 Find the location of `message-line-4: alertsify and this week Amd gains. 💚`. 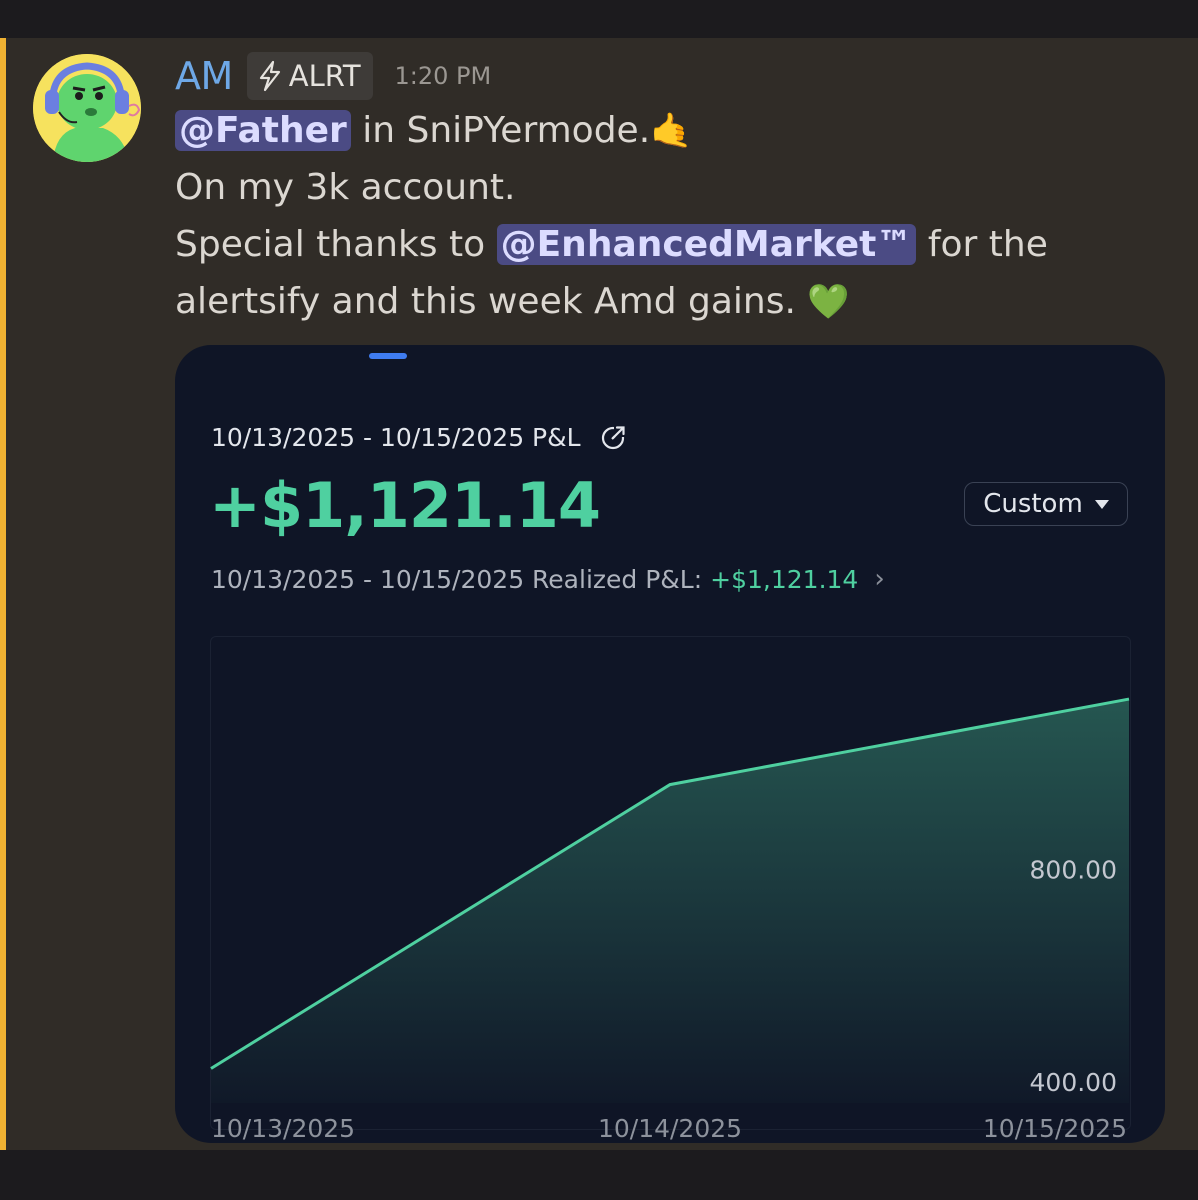

message-line-4: alertsify and this week Amd gains. 💚 is located at coordinates (512, 302).